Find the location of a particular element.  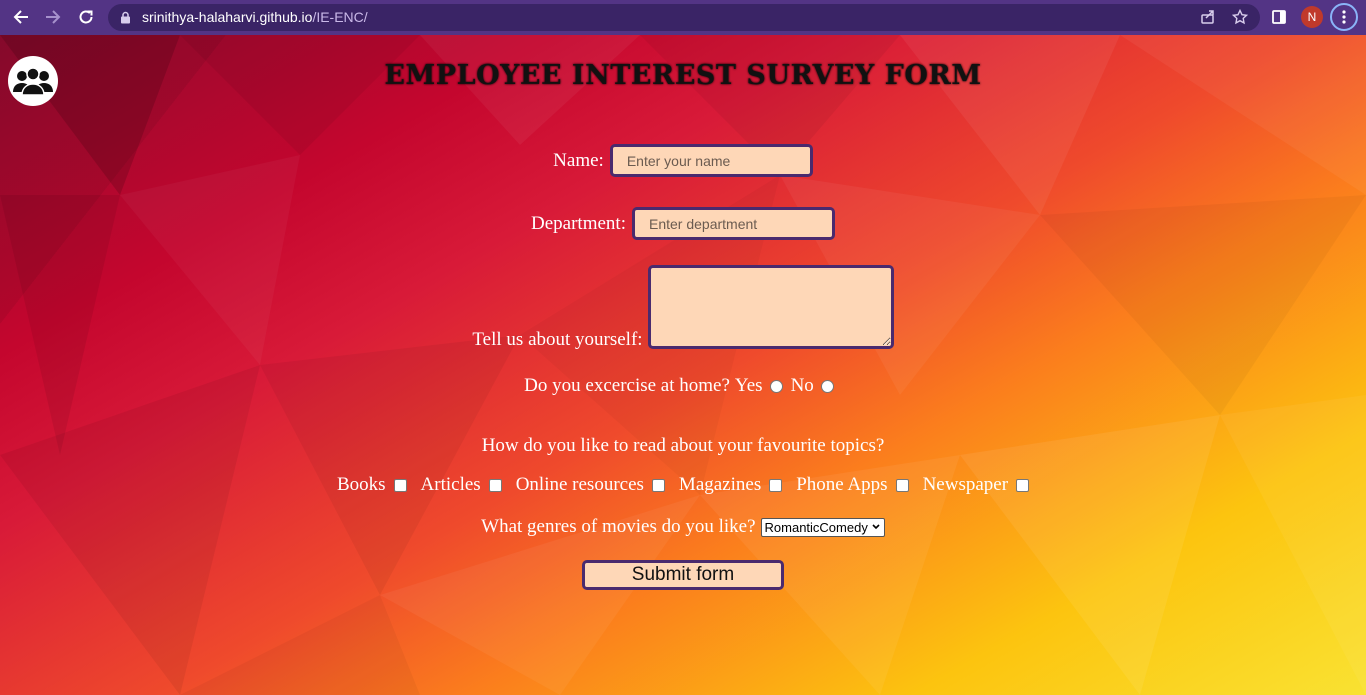

reload-icon is located at coordinates (86, 17).